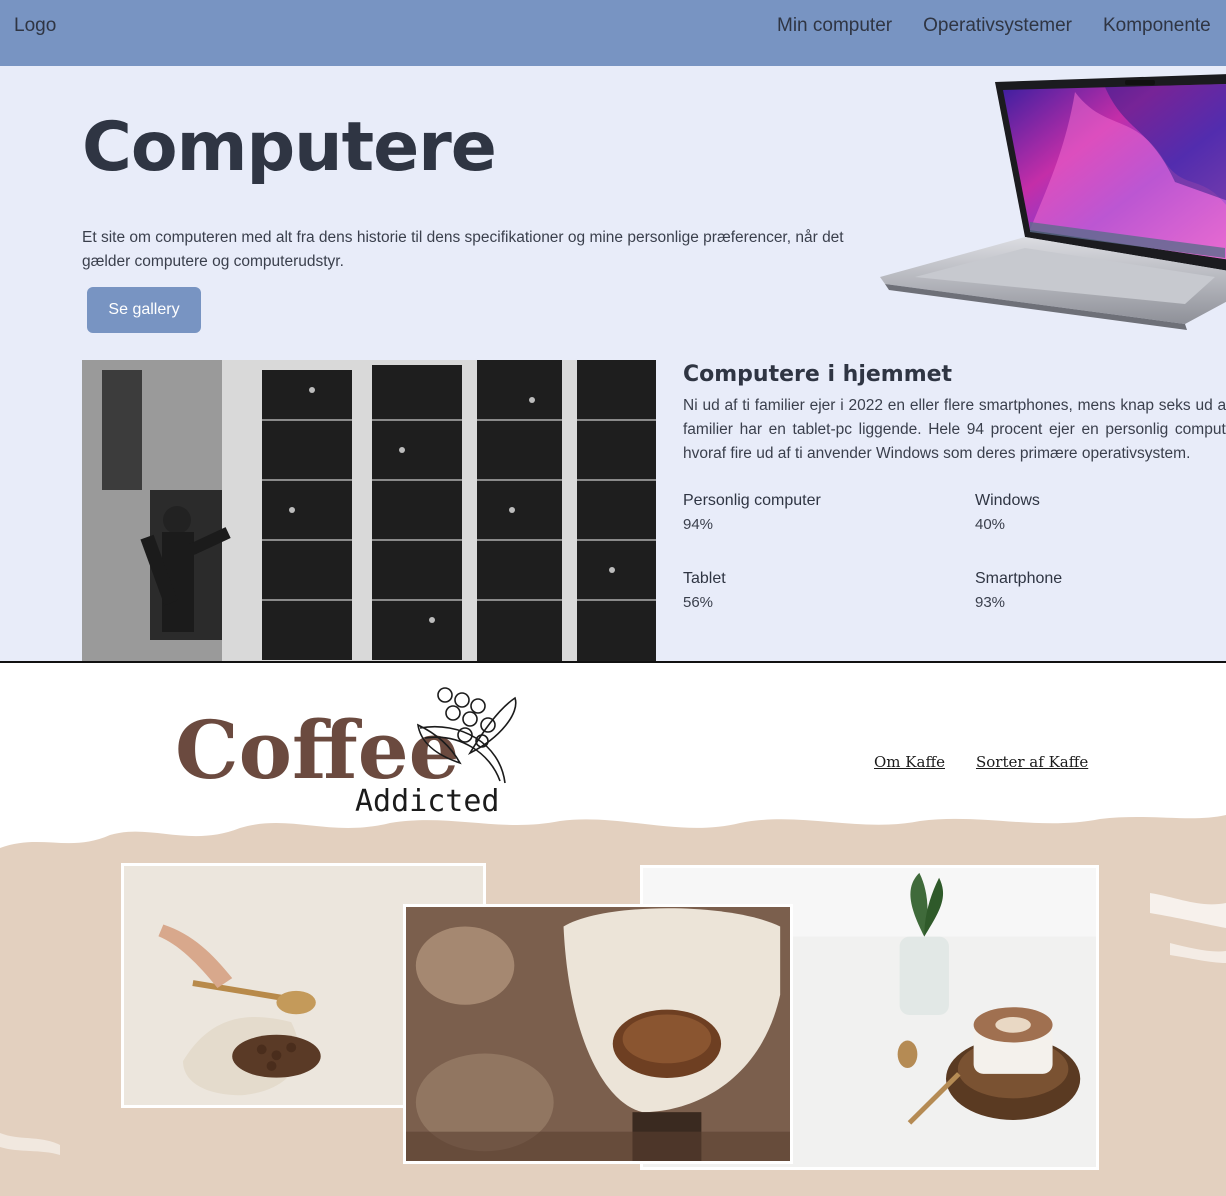 Image resolution: width=1226 pixels, height=1196 pixels. Describe the element at coordinates (1053, 202) in the screenshot. I see `laptop-image` at that location.